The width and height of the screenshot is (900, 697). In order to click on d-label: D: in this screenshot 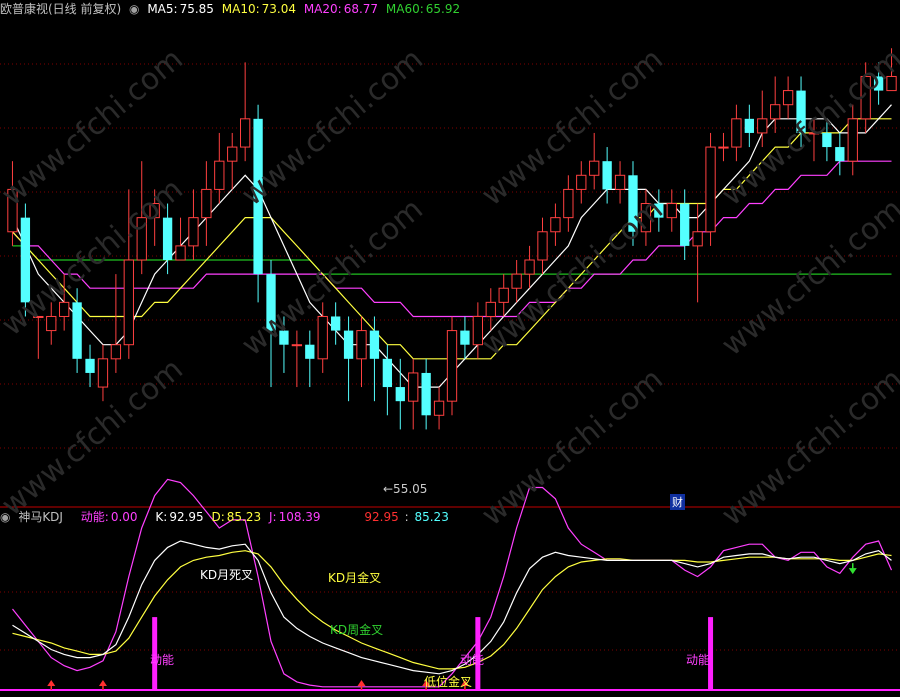, I will do `click(218, 517)`.